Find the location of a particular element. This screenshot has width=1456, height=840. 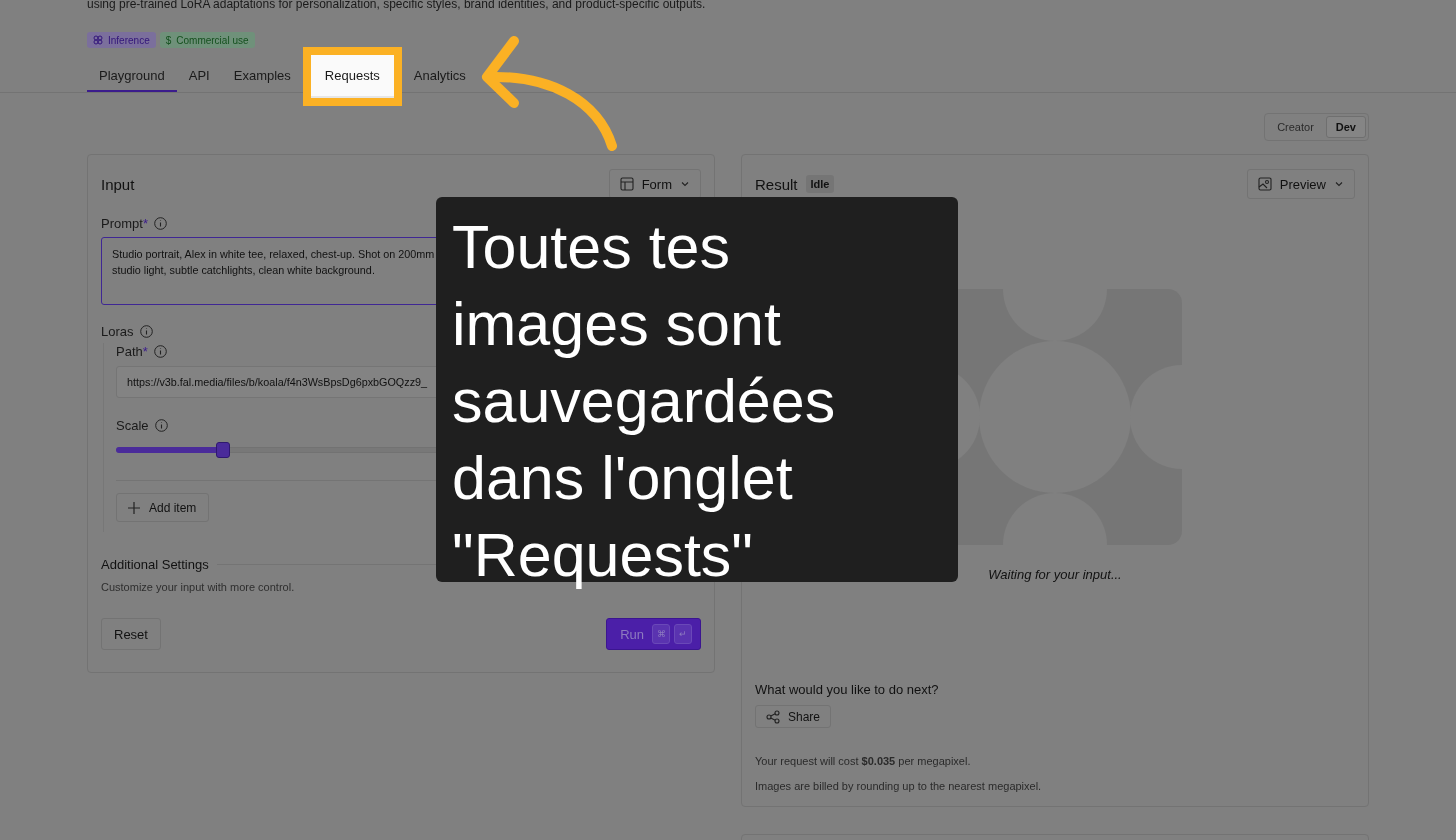

share-icon is located at coordinates (773, 716).